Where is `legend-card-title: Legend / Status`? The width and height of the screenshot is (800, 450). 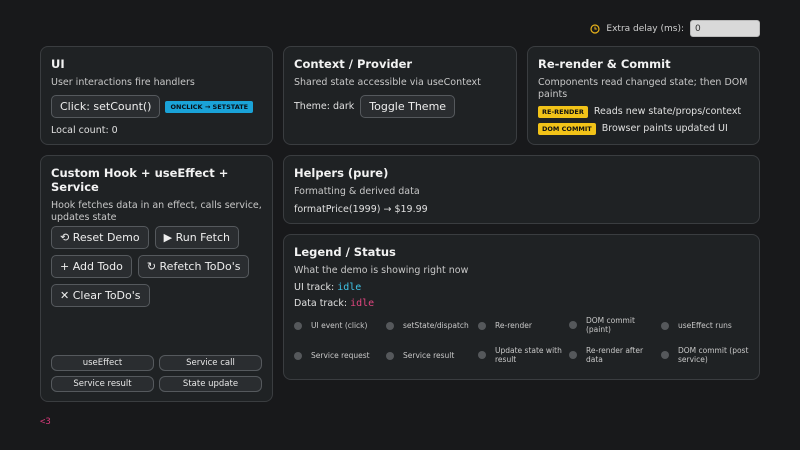 legend-card-title: Legend / Status is located at coordinates (345, 252).